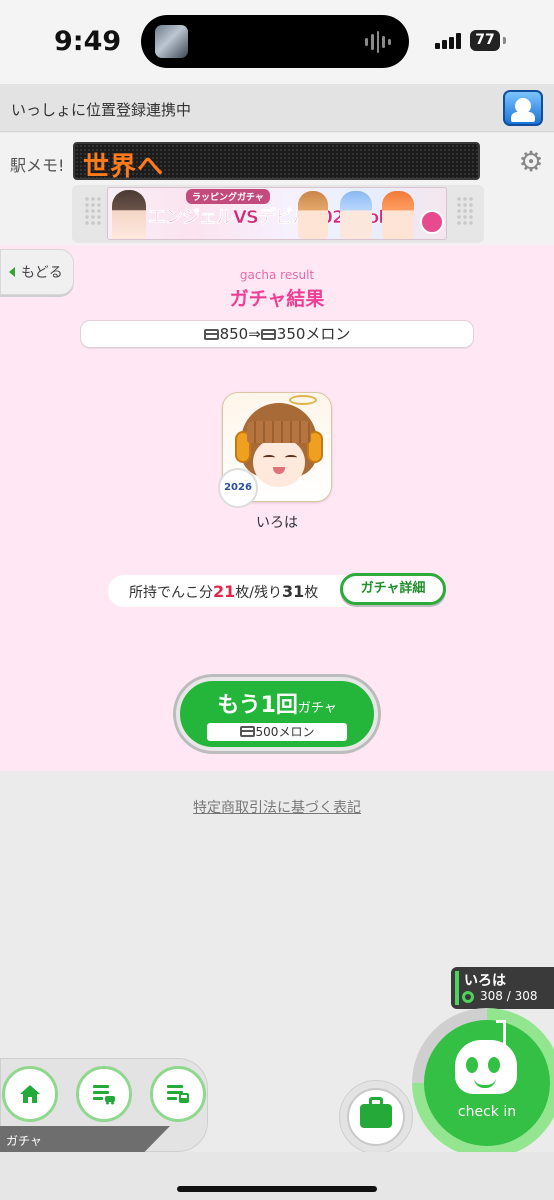 The height and width of the screenshot is (1200, 554). Describe the element at coordinates (303, 400) in the screenshot. I see `halo-icon` at that location.